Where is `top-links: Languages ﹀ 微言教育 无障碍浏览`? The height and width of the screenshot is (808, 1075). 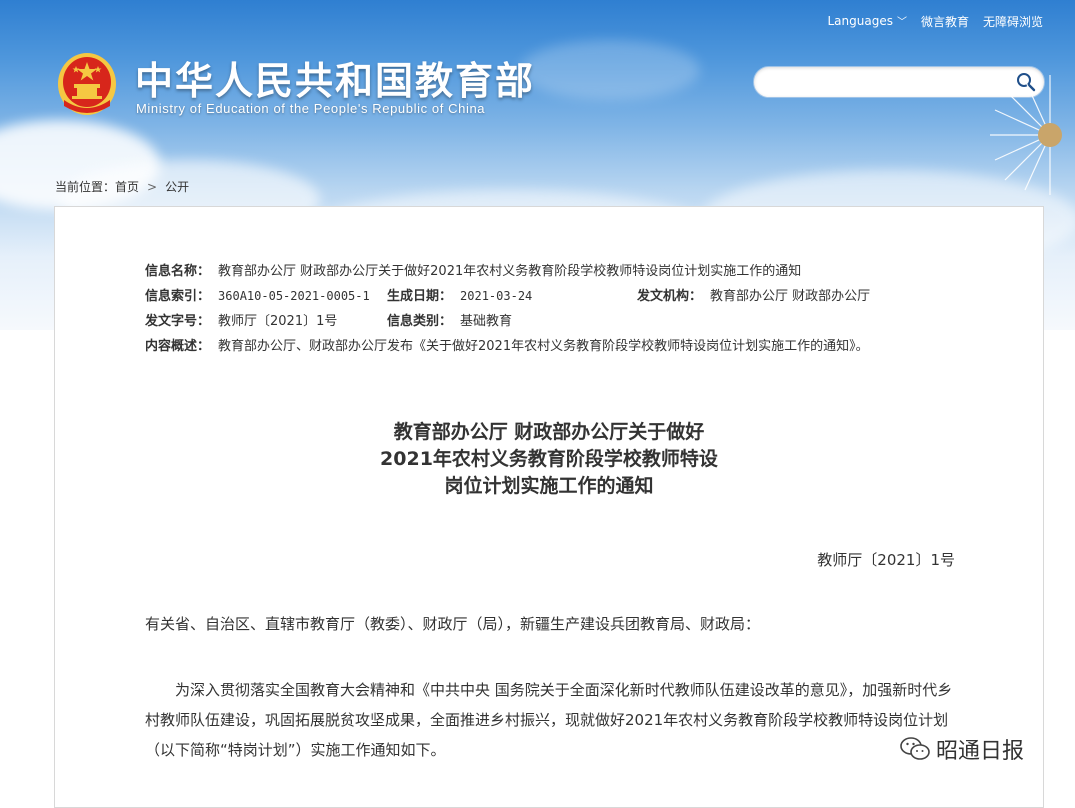
top-links: Languages ﹀ 微言教育 无障碍浏览 is located at coordinates (935, 21).